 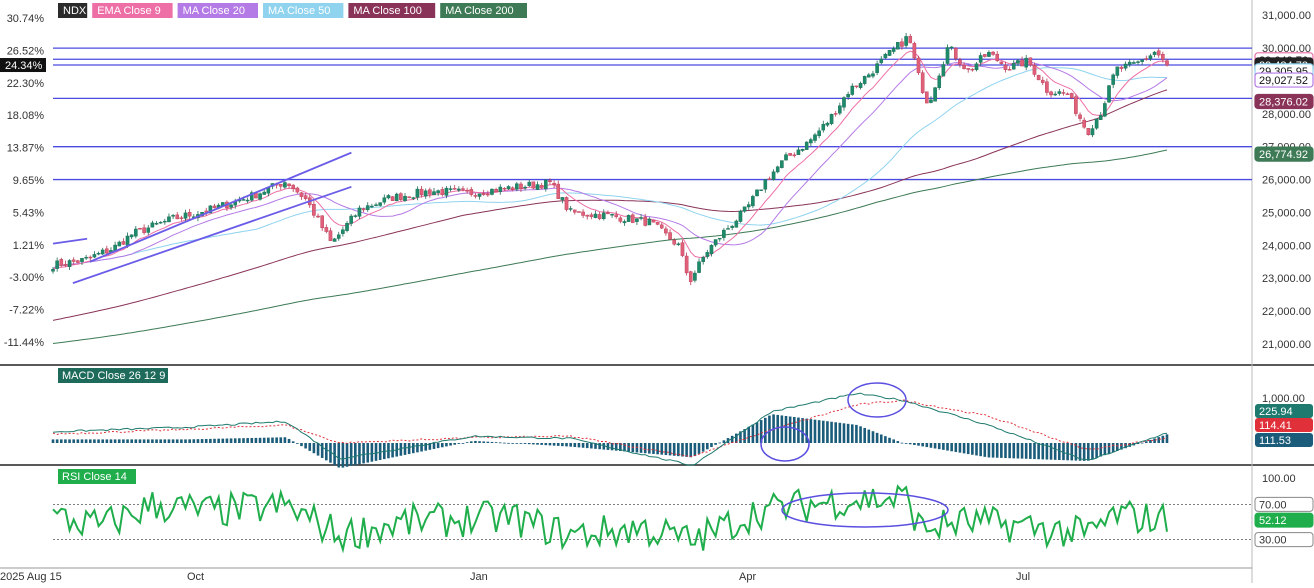 I want to click on legend-item-label: MA Close 100, so click(x=387, y=11).